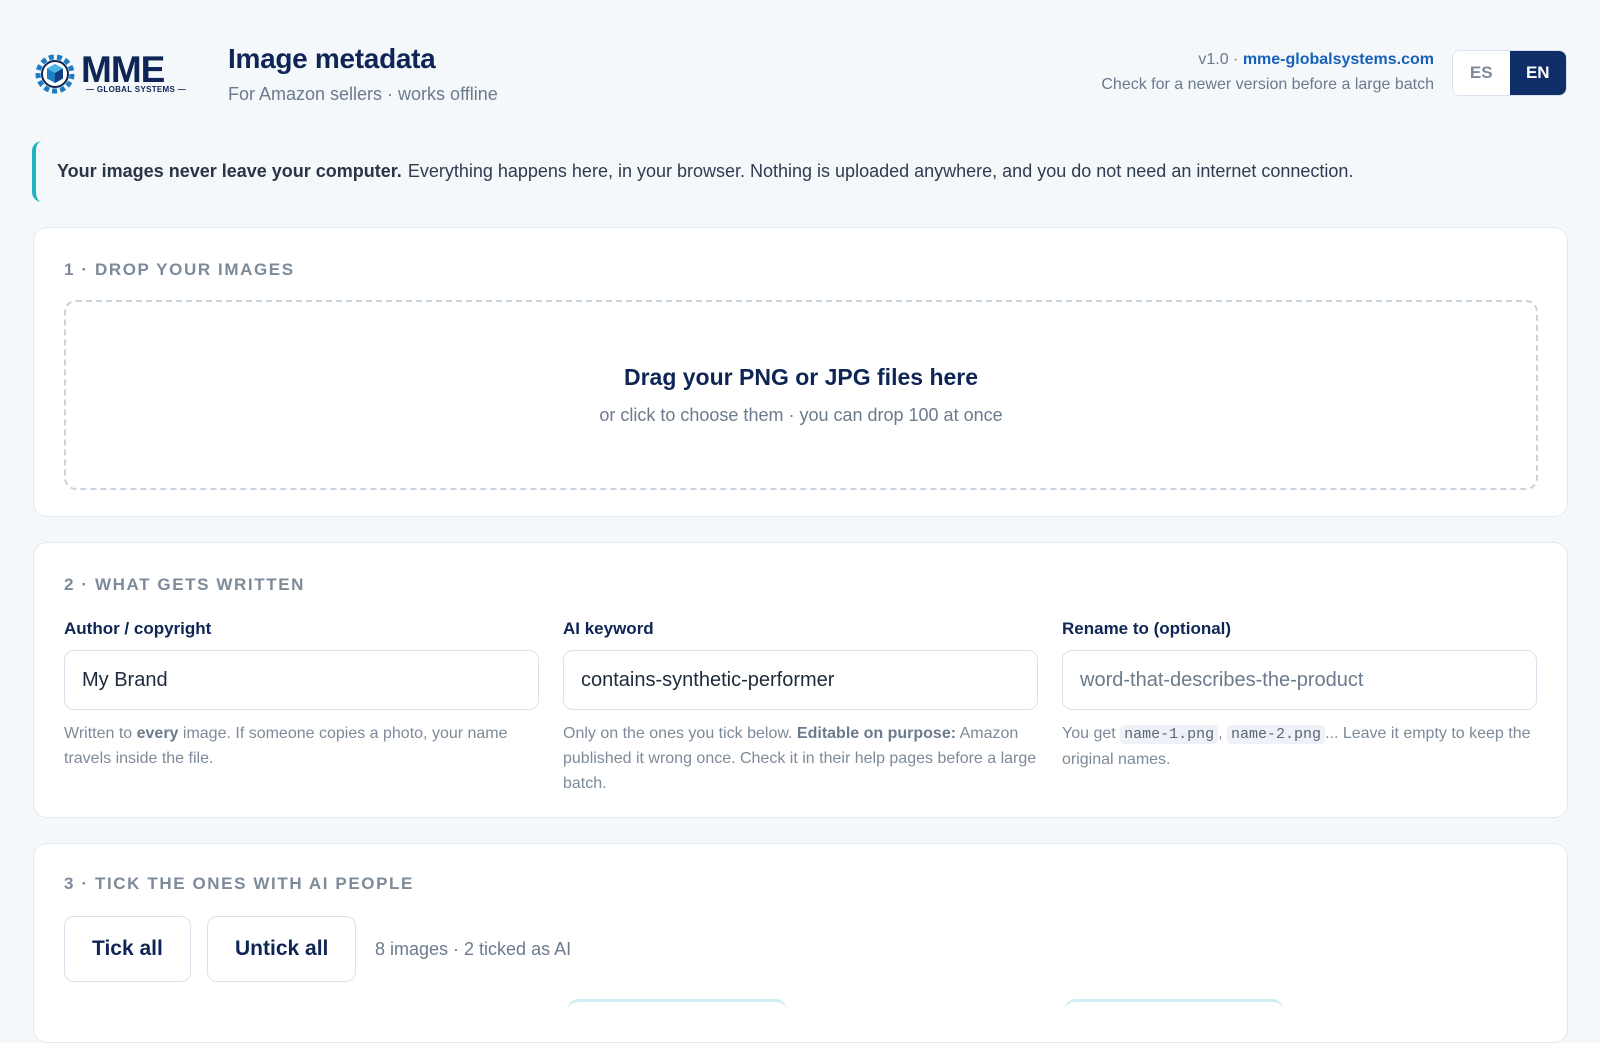  Describe the element at coordinates (1276, 734) in the screenshot. I see `rename-example-2: name-2.png` at that location.